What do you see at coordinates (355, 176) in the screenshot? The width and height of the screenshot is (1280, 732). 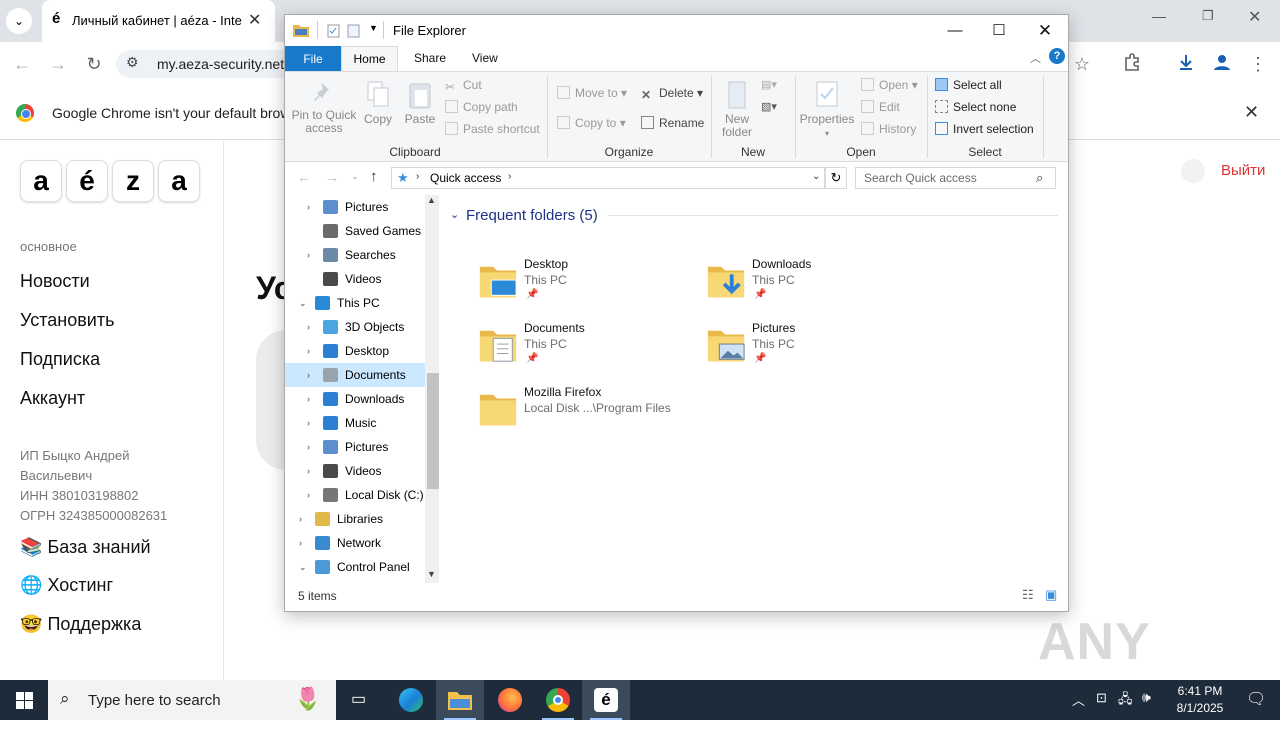 I see `recent-locations-icon: ⌄` at bounding box center [355, 176].